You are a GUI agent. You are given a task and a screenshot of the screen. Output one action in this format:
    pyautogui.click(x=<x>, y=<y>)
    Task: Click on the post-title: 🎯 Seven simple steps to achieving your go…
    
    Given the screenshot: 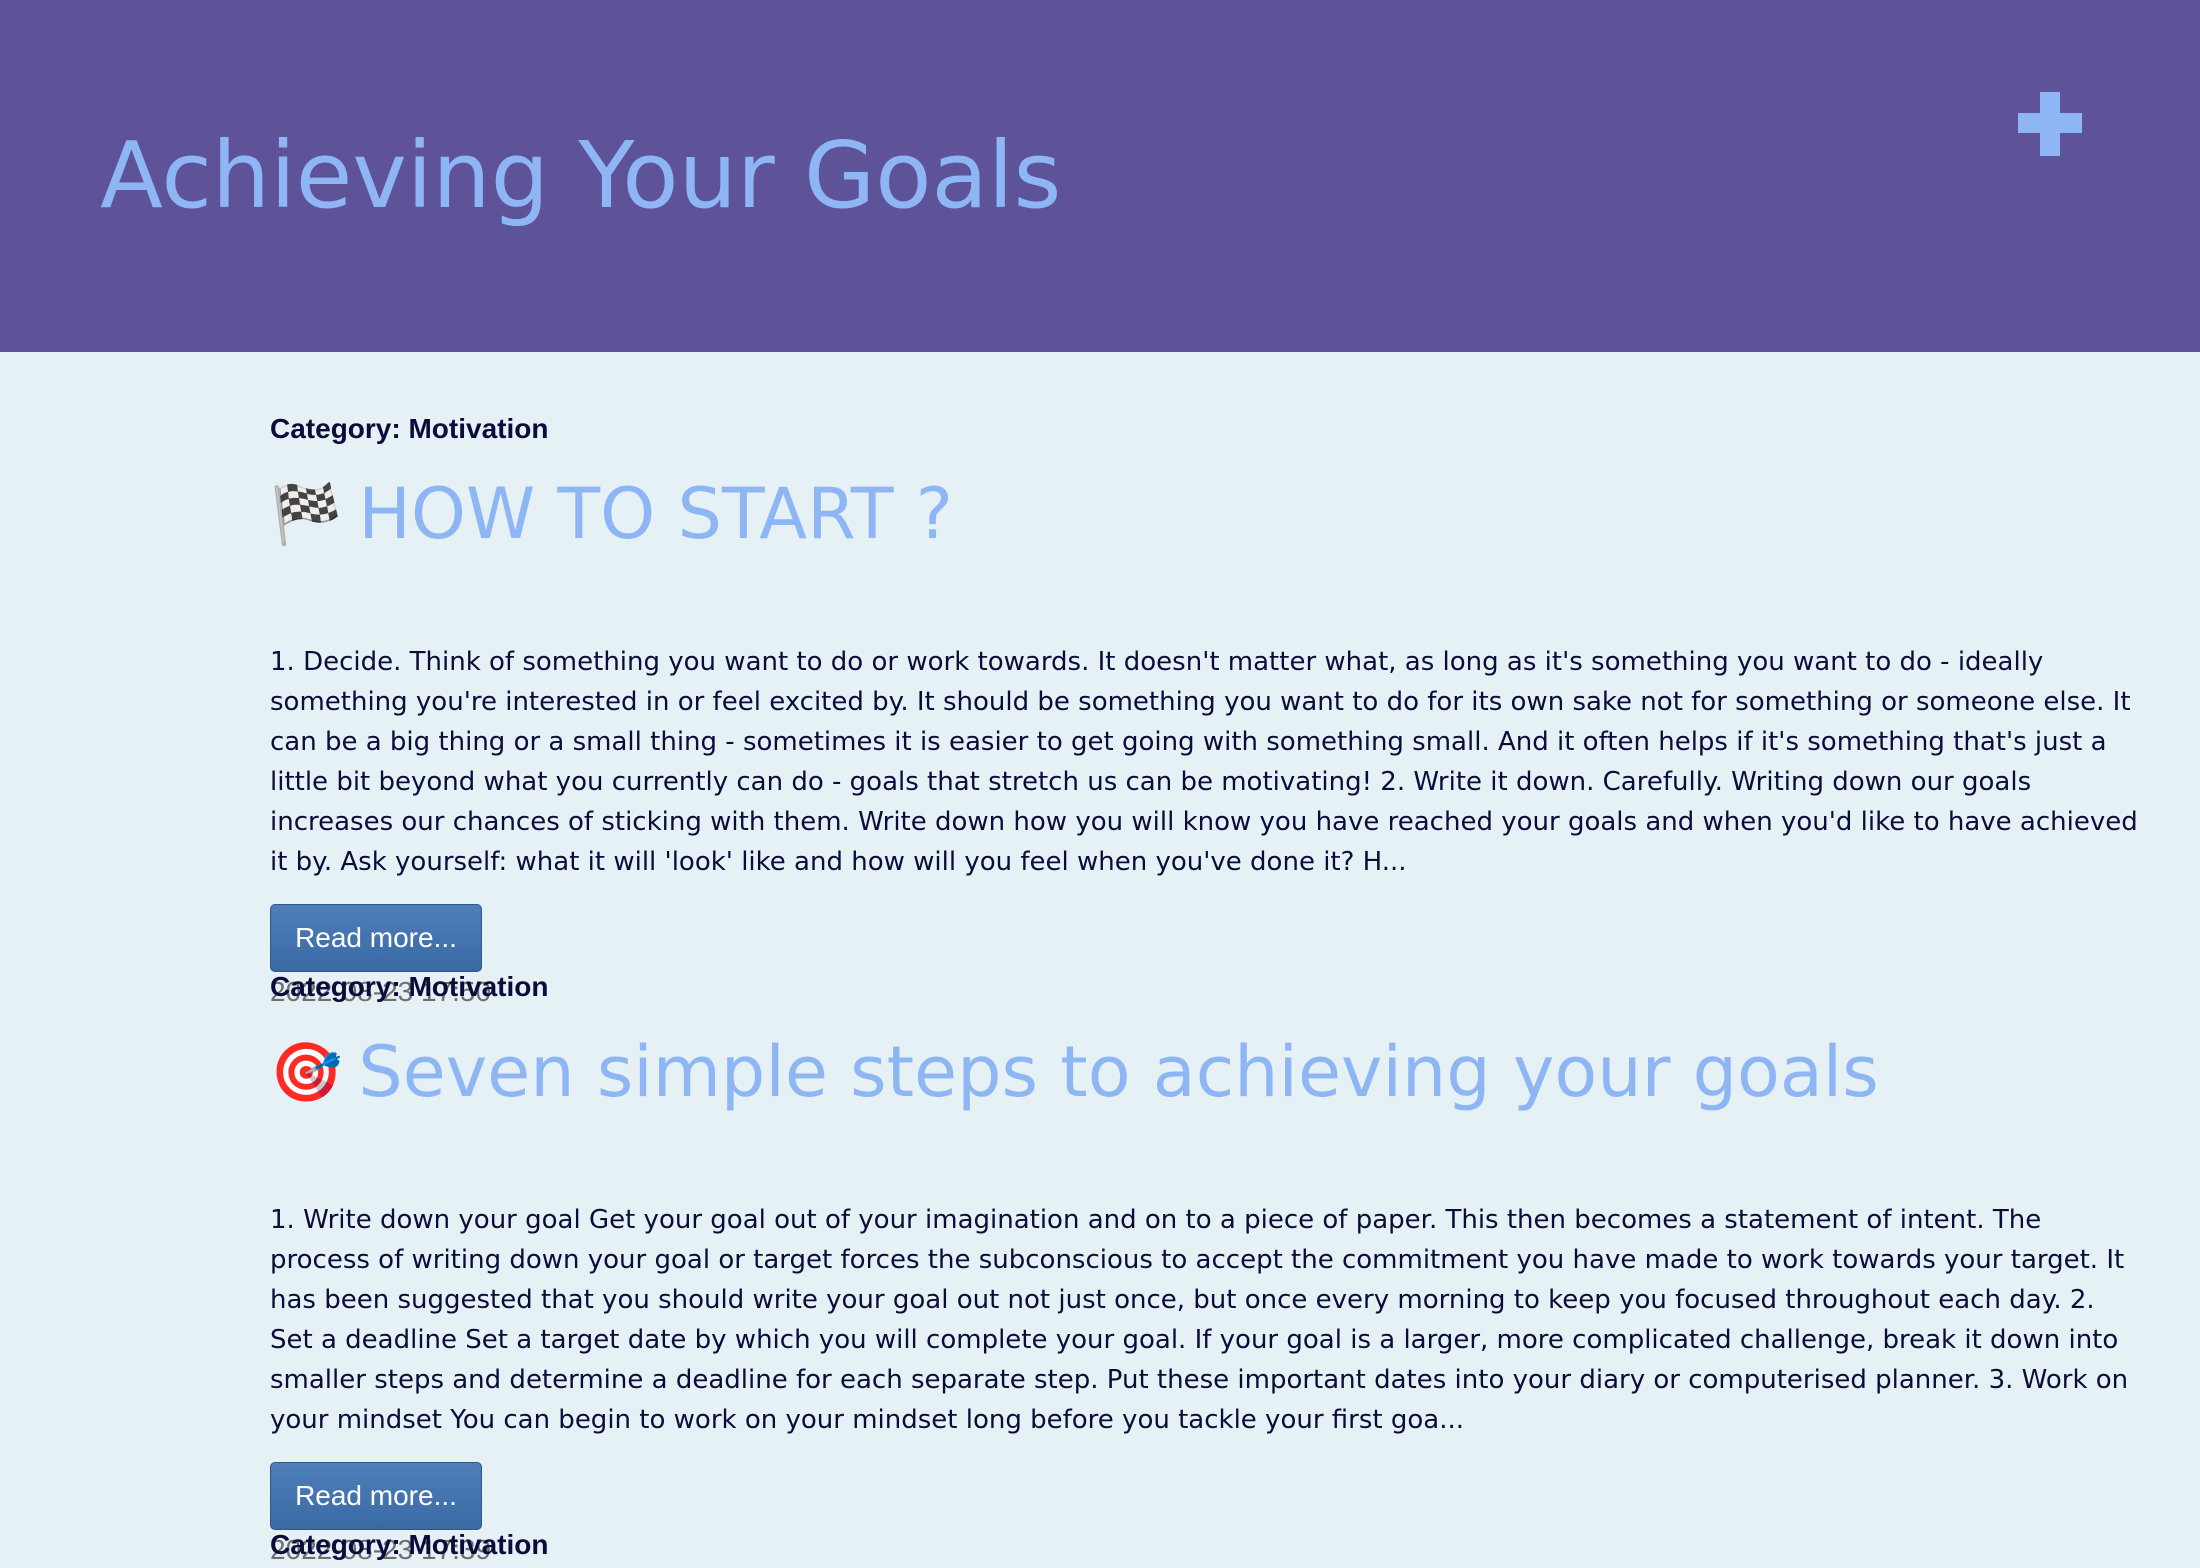 What is the action you would take?
    pyautogui.click(x=1074, y=1072)
    